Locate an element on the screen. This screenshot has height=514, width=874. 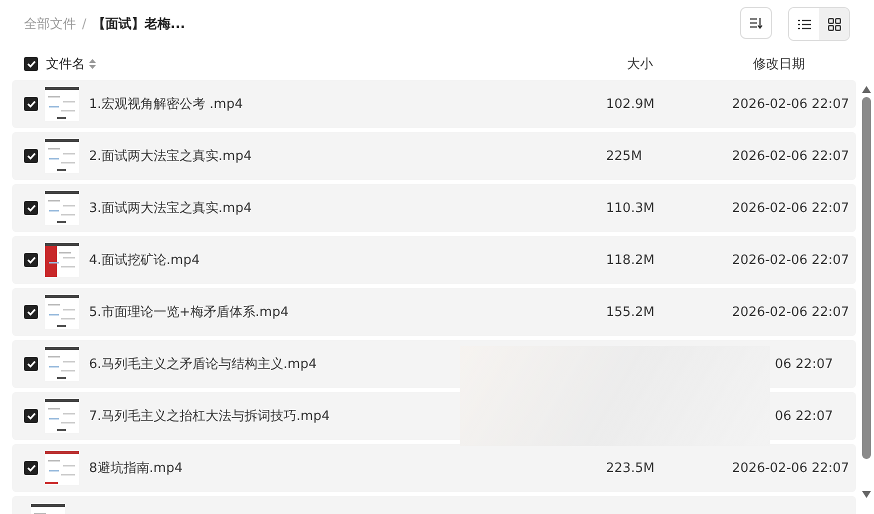
file-size: 225M is located at coordinates (624, 156).